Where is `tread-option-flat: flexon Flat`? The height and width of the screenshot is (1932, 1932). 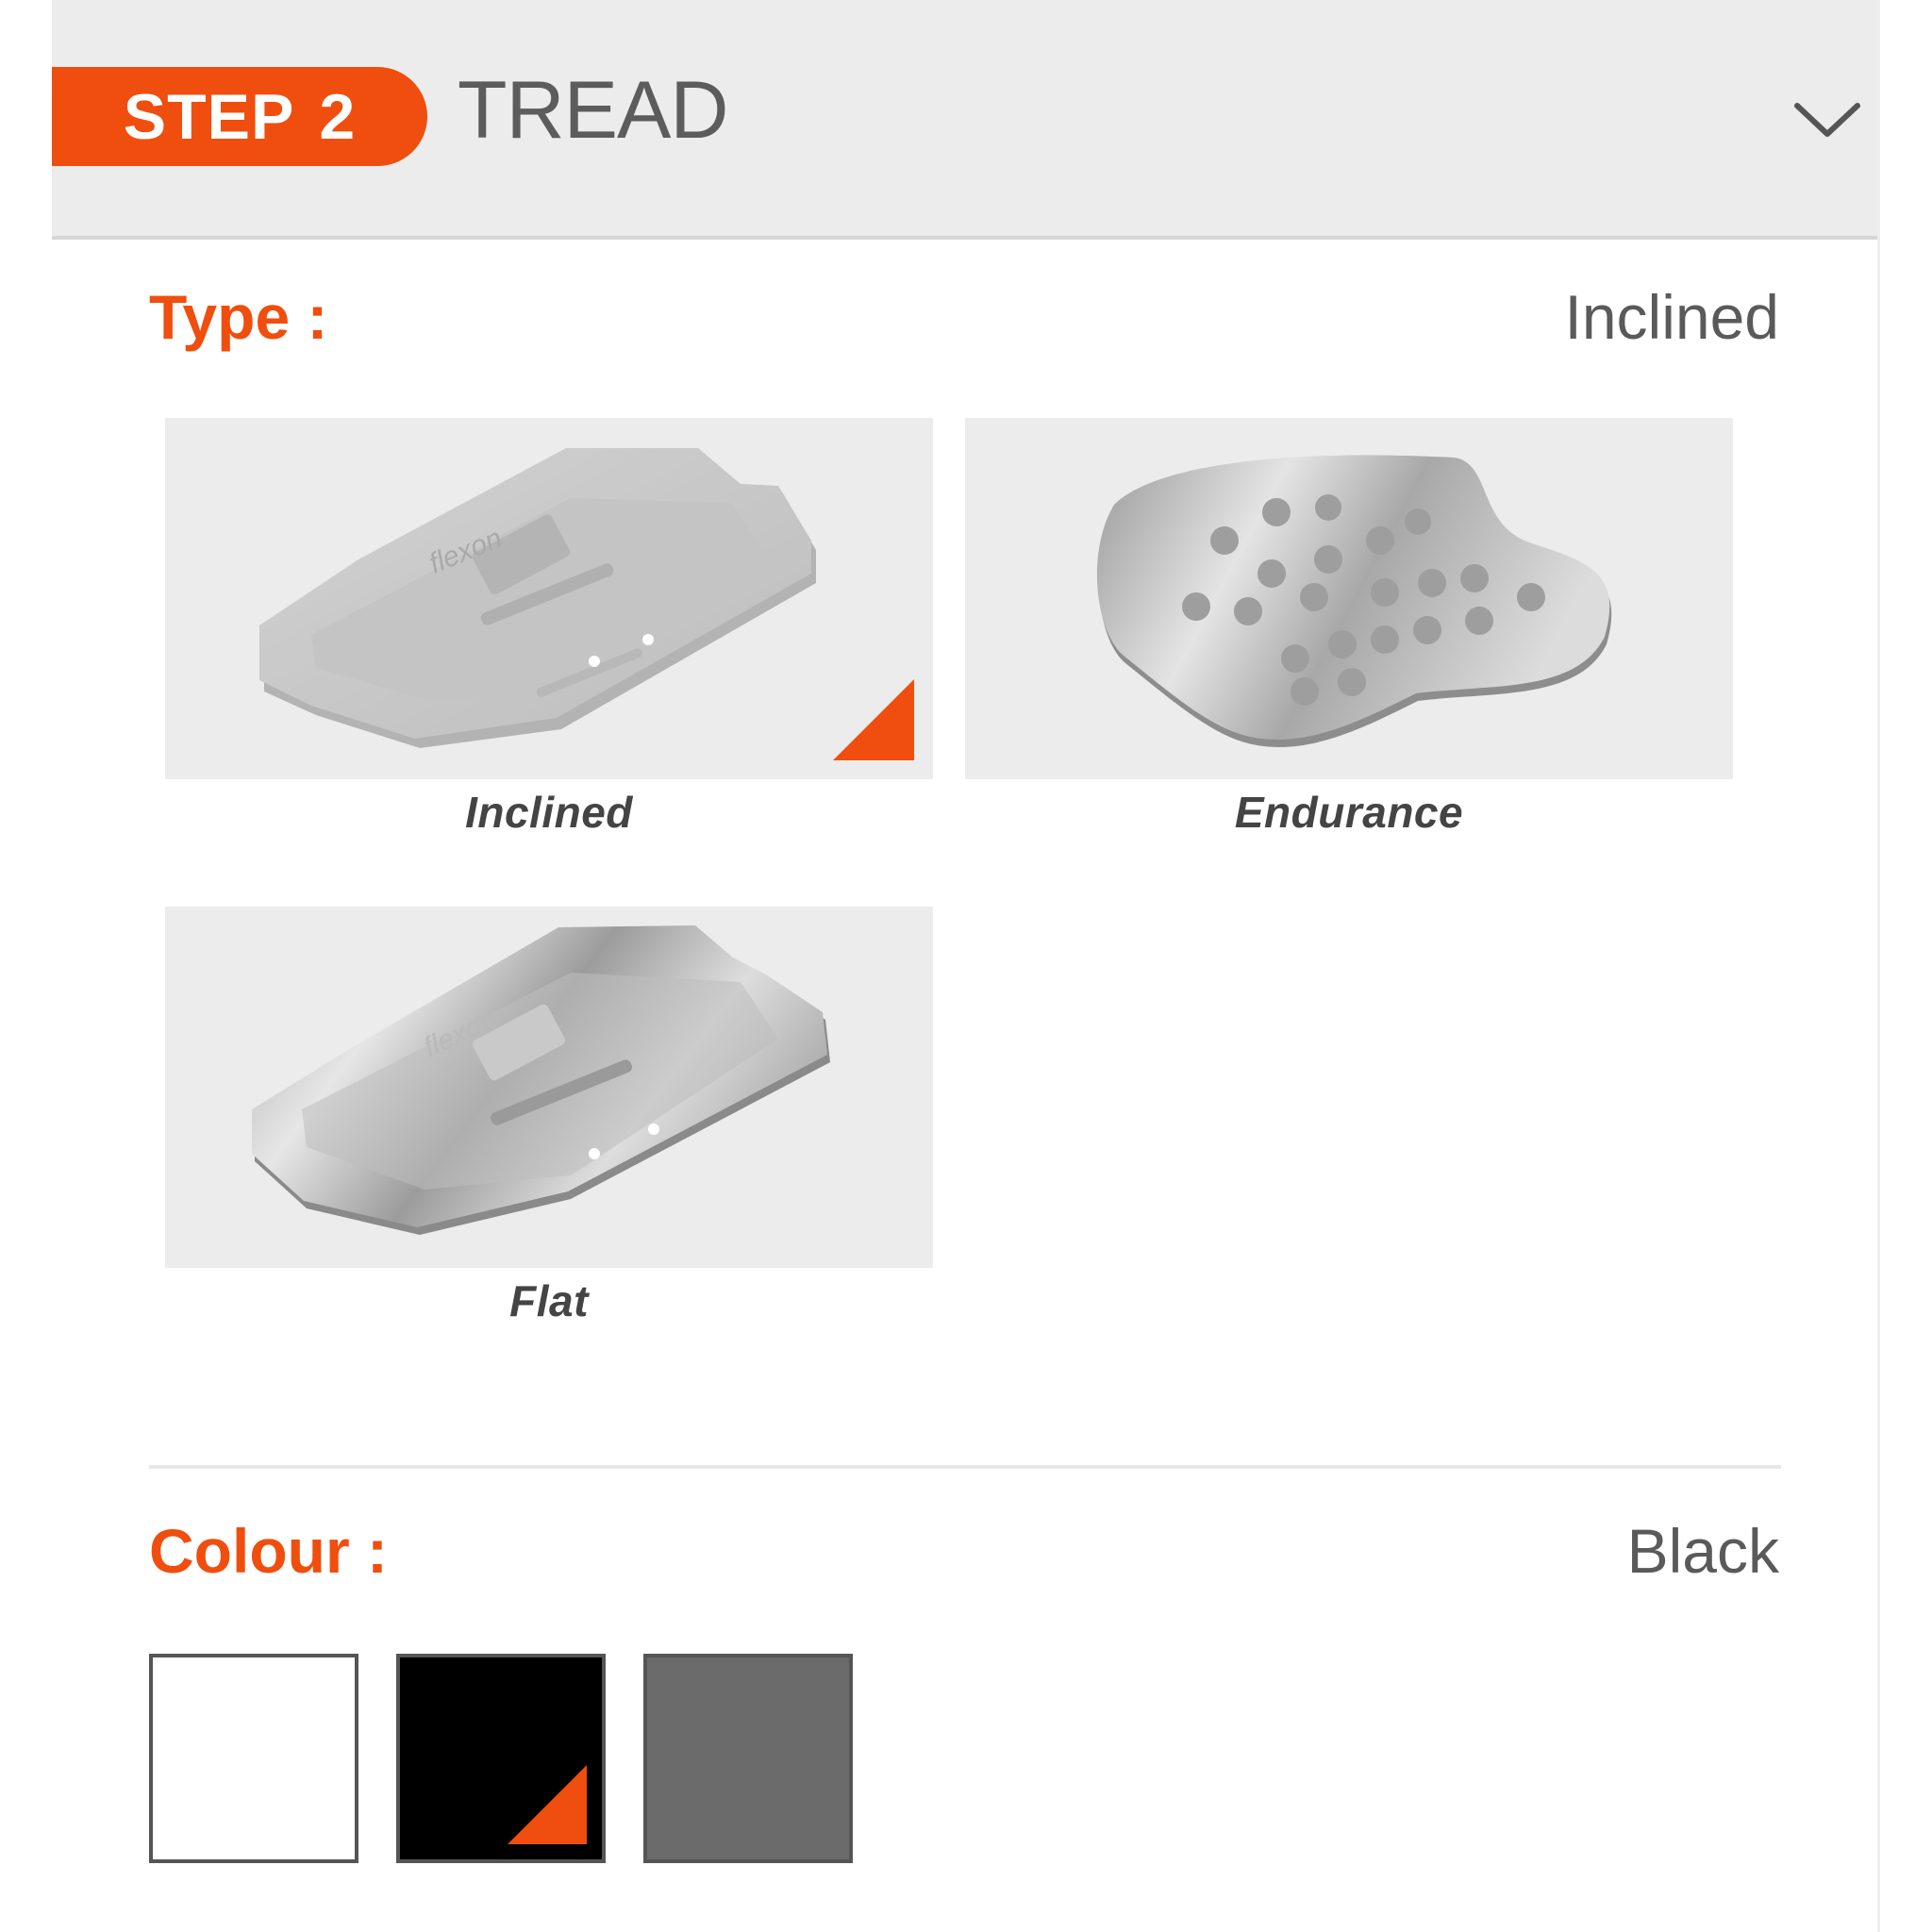
tread-option-flat: flexon Flat is located at coordinates (549, 1116).